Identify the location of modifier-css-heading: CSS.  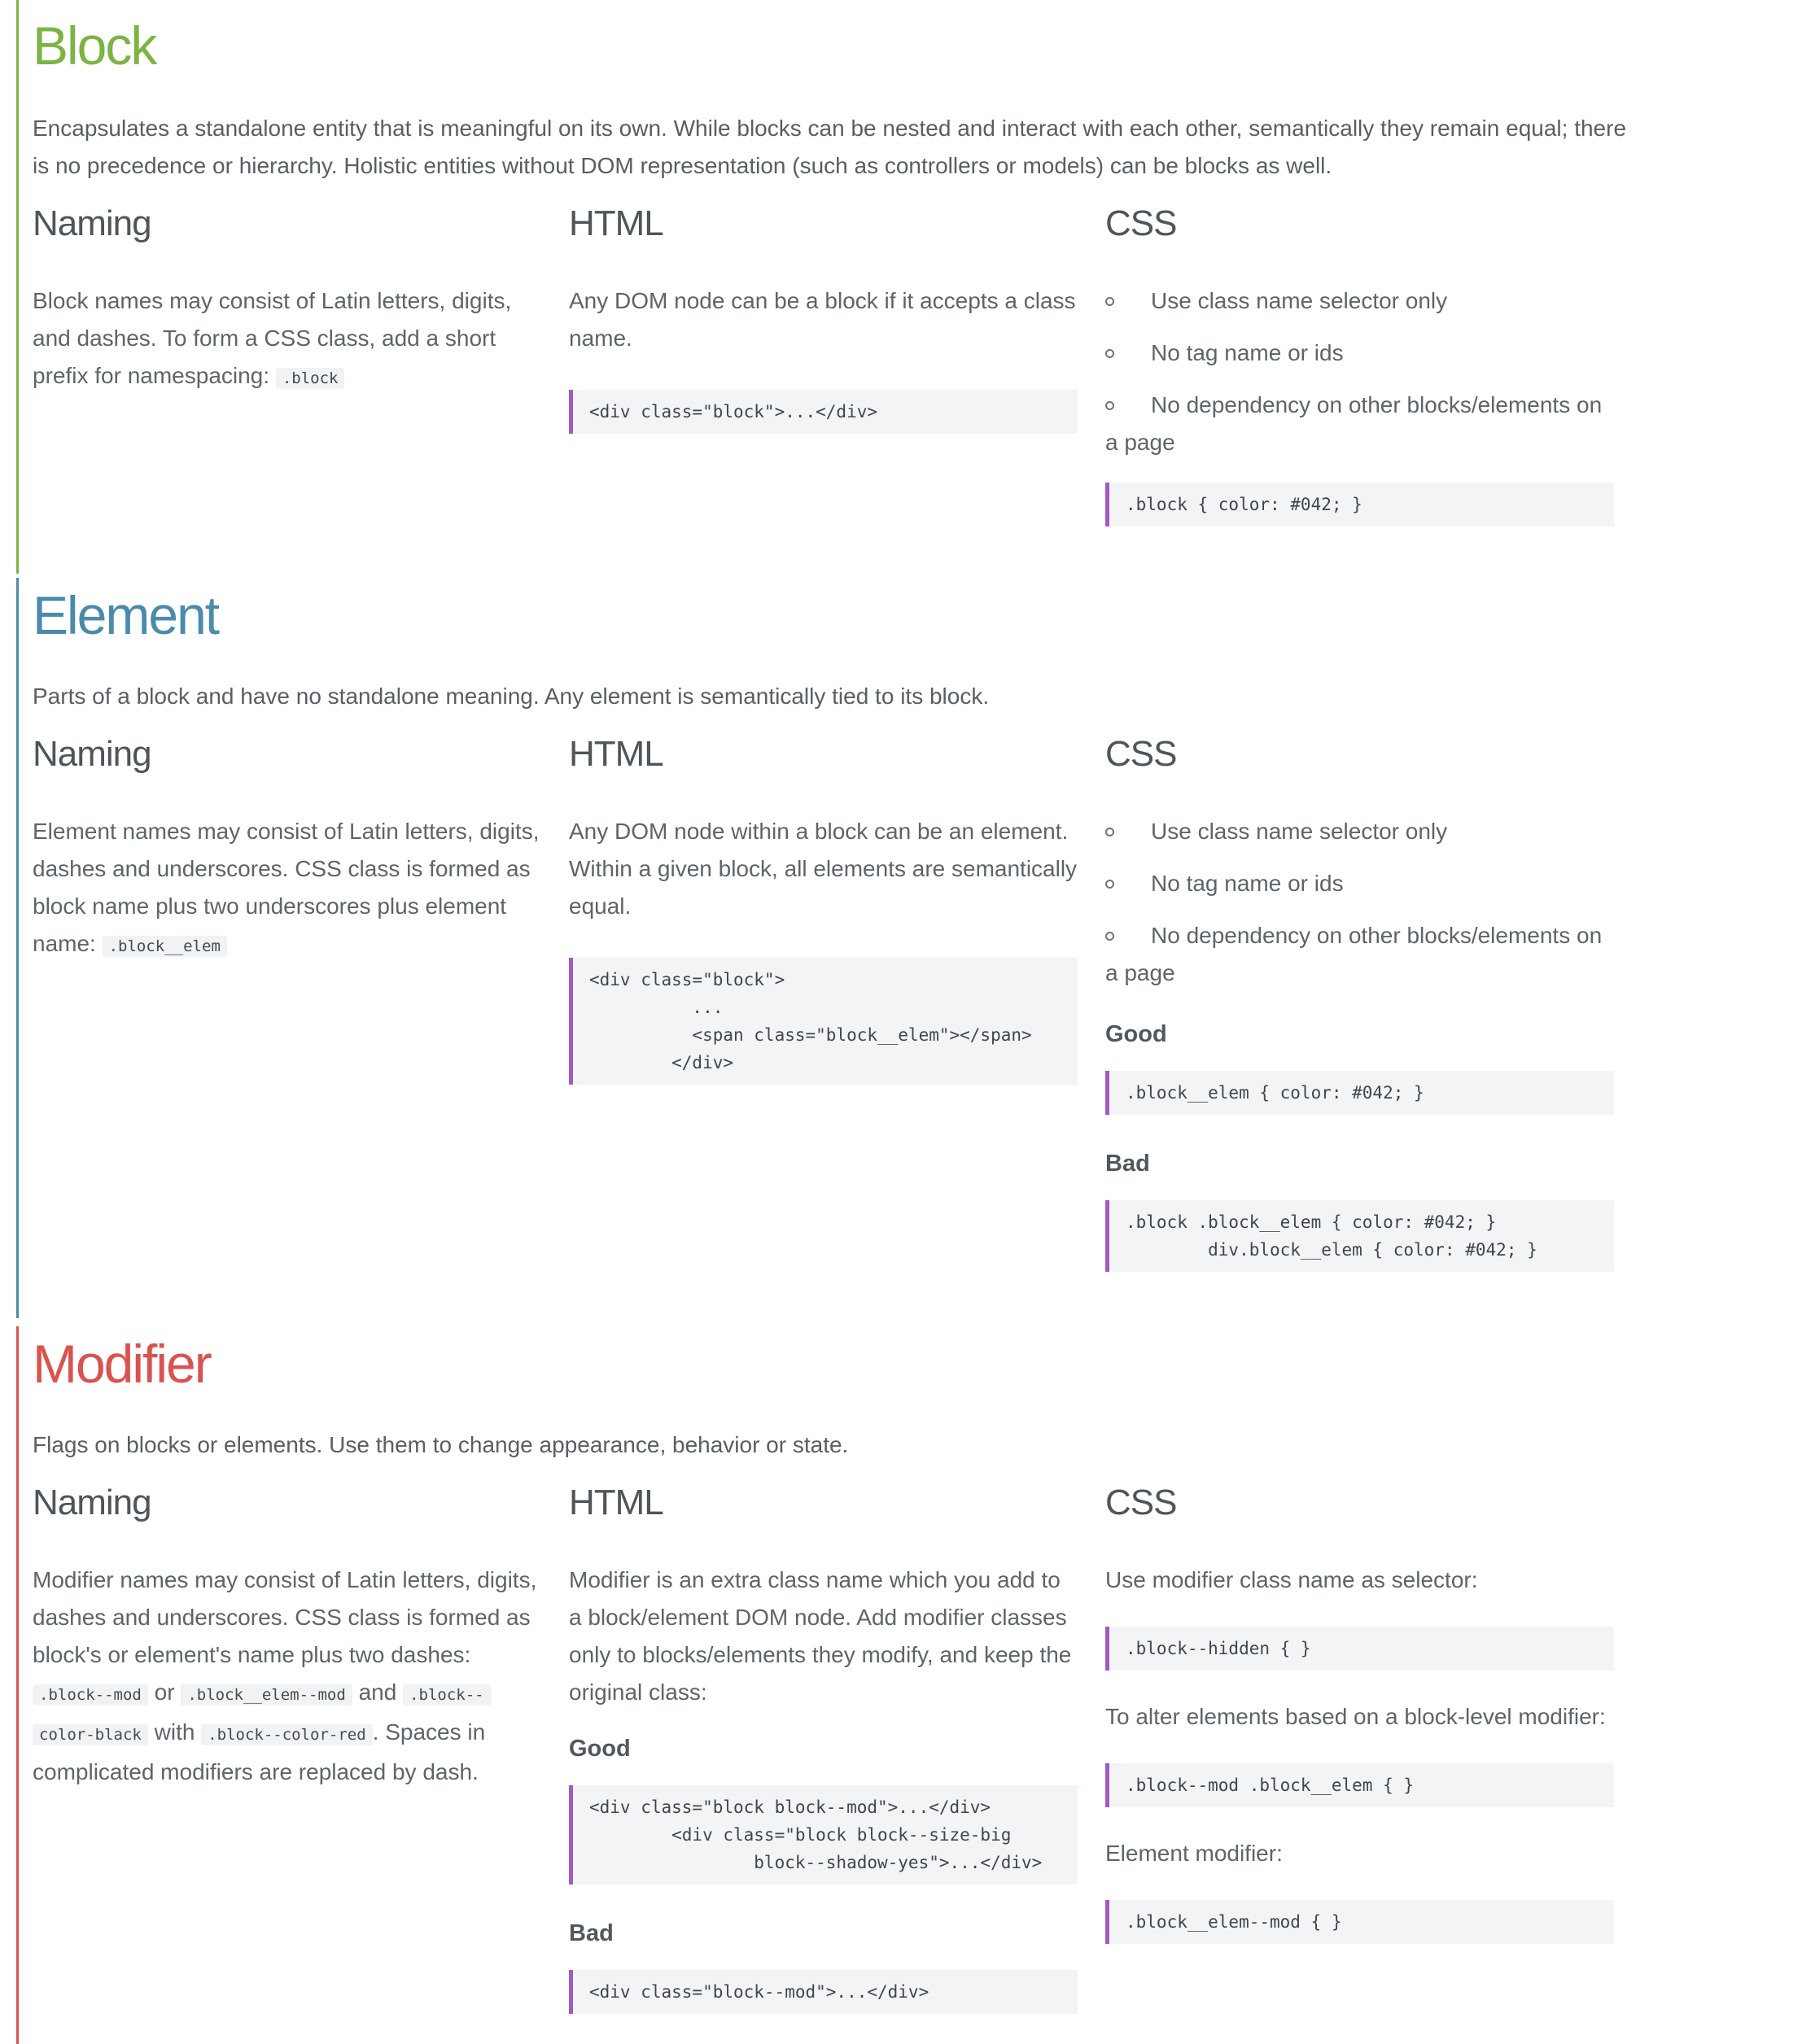
(1141, 1502).